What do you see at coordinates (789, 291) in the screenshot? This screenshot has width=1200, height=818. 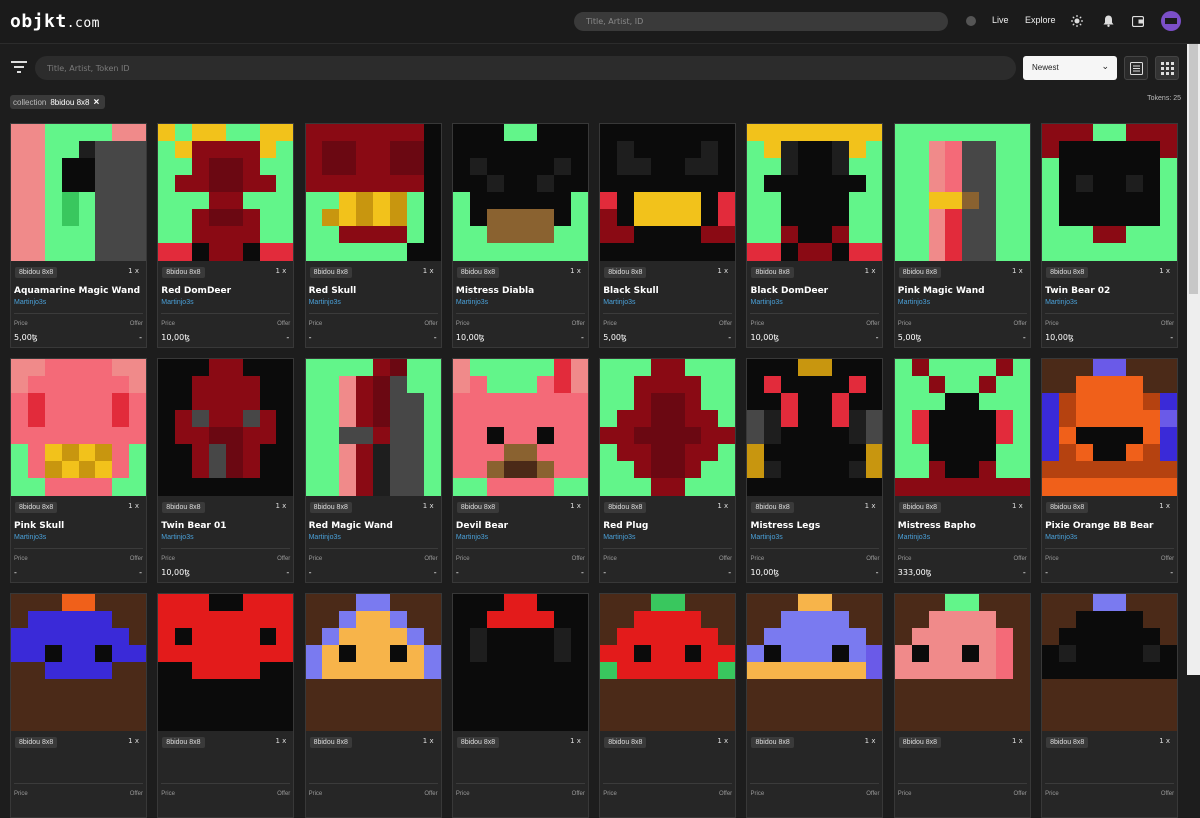 I see `token-name: Black DomDeer` at bounding box center [789, 291].